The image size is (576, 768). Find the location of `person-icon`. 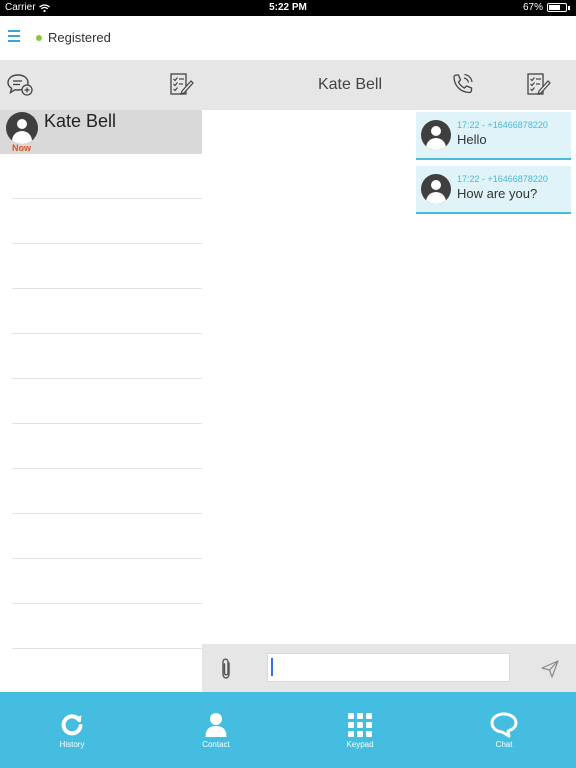

person-icon is located at coordinates (216, 725).